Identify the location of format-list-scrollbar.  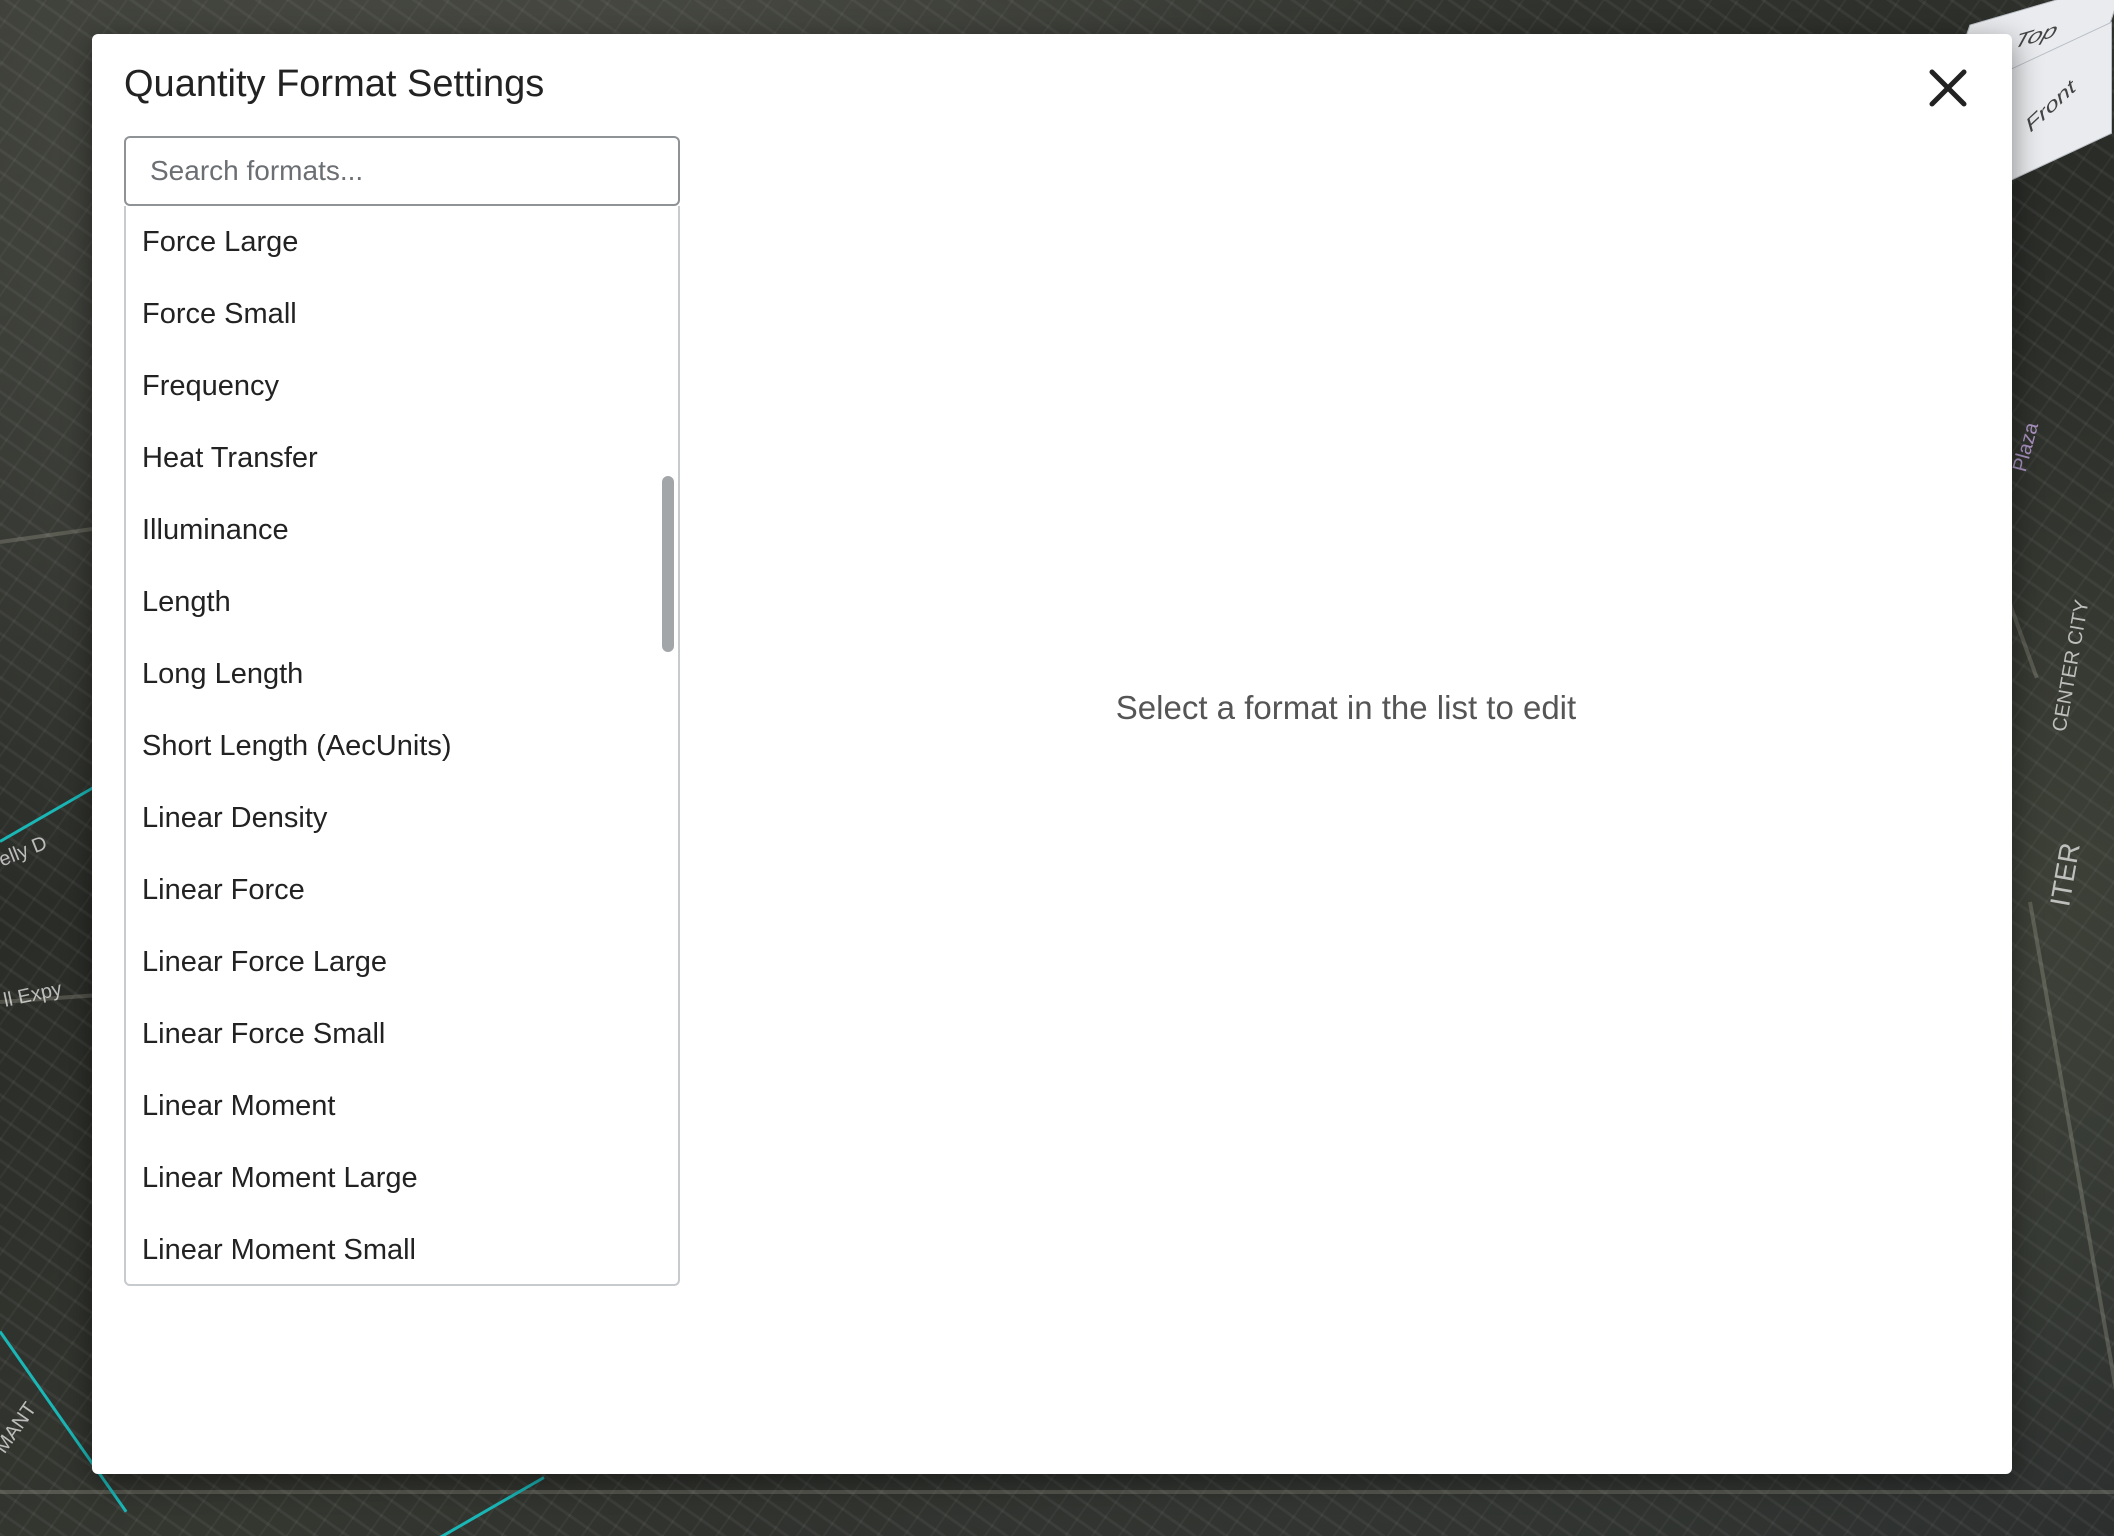
(668, 564).